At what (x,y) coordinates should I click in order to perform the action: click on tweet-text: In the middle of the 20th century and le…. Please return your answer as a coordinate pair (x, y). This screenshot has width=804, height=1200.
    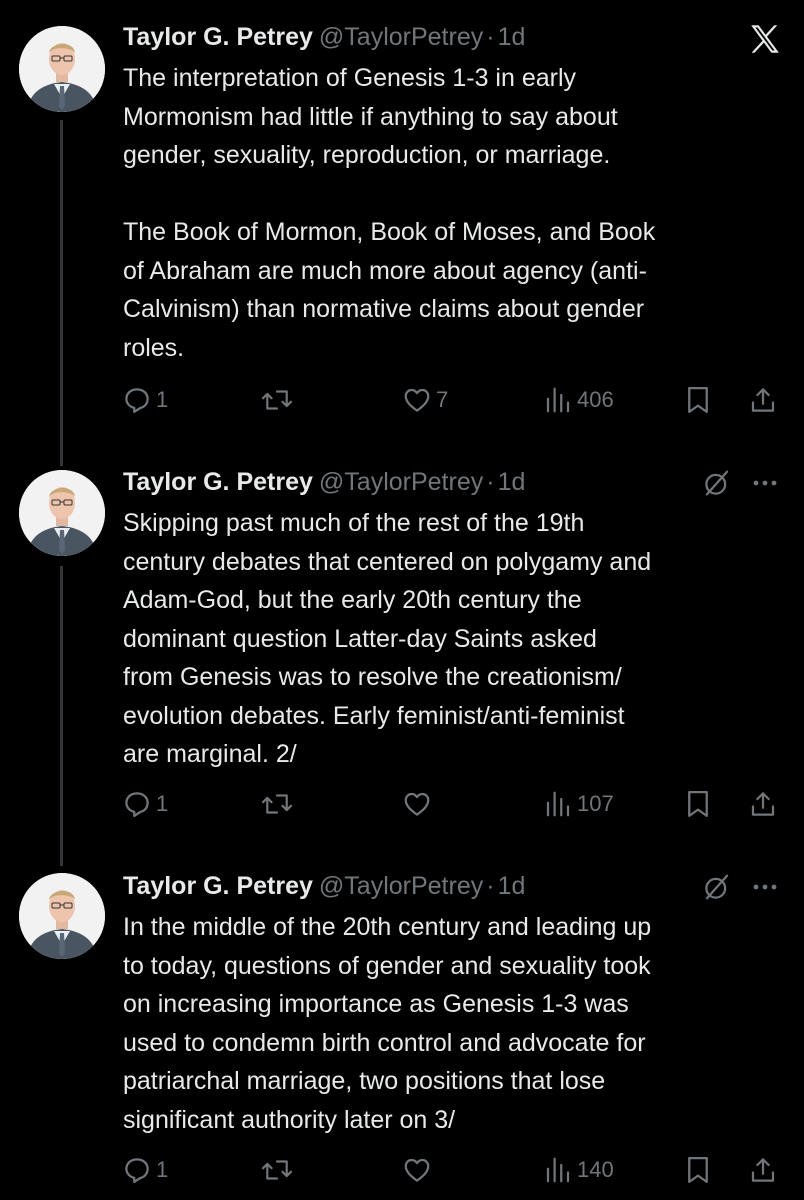
    Looking at the image, I should click on (387, 1023).